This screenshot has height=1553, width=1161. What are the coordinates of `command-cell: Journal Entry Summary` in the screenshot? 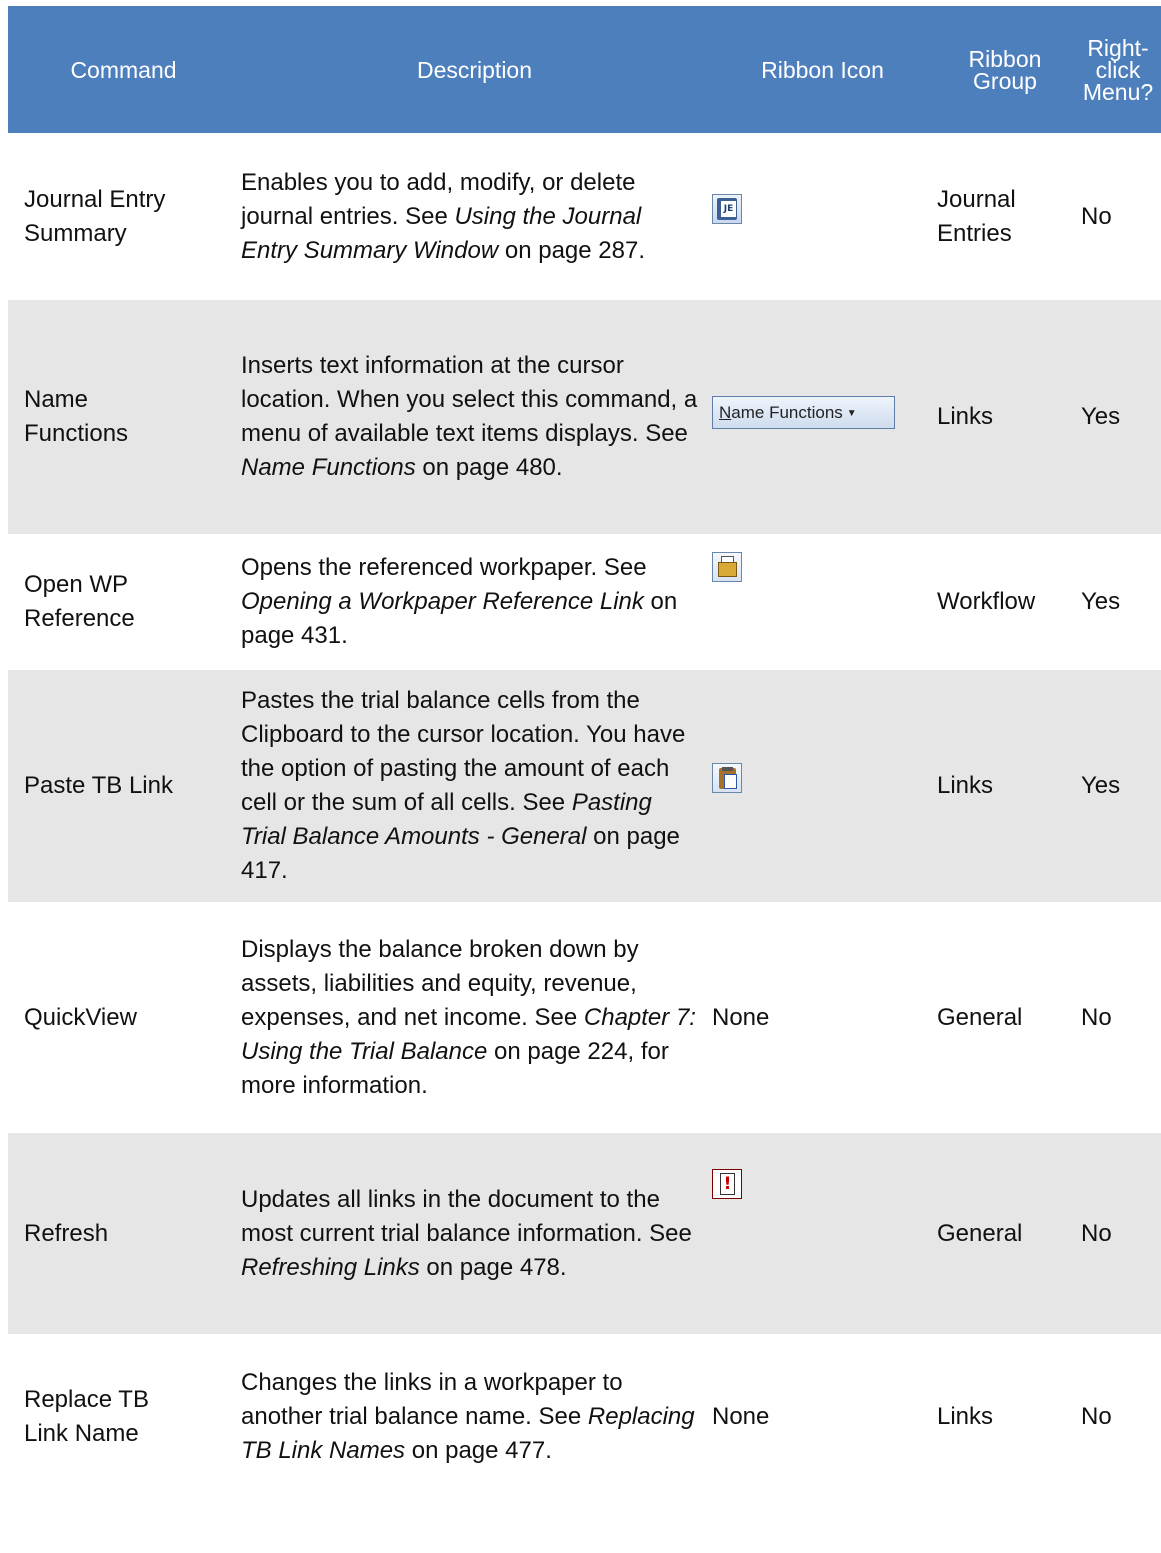 It's located at (95, 216).